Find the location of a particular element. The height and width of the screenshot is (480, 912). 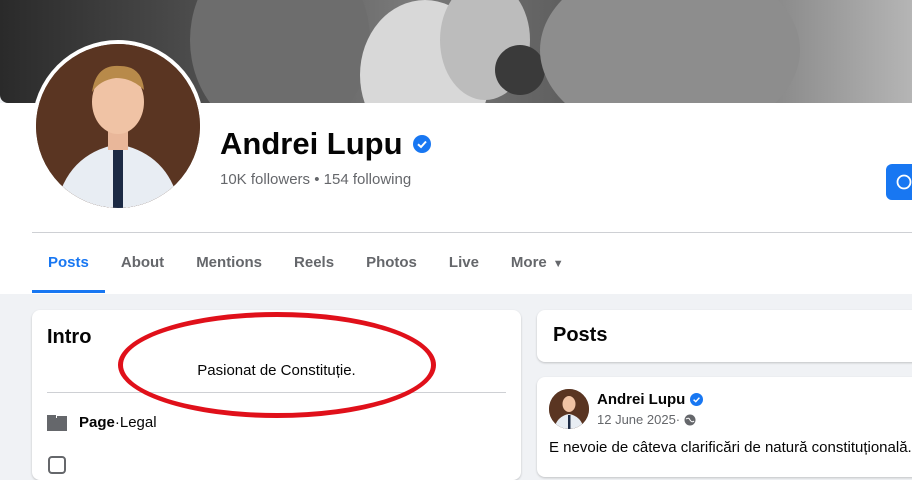

caret-down-icon: ▼ is located at coordinates (558, 264).